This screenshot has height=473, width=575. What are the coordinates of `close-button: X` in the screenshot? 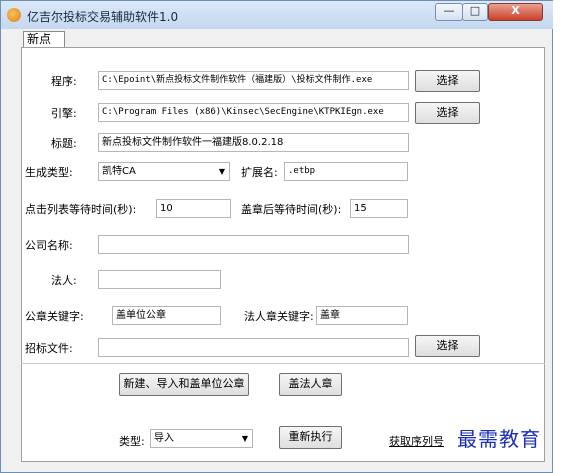 It's located at (515, 12).